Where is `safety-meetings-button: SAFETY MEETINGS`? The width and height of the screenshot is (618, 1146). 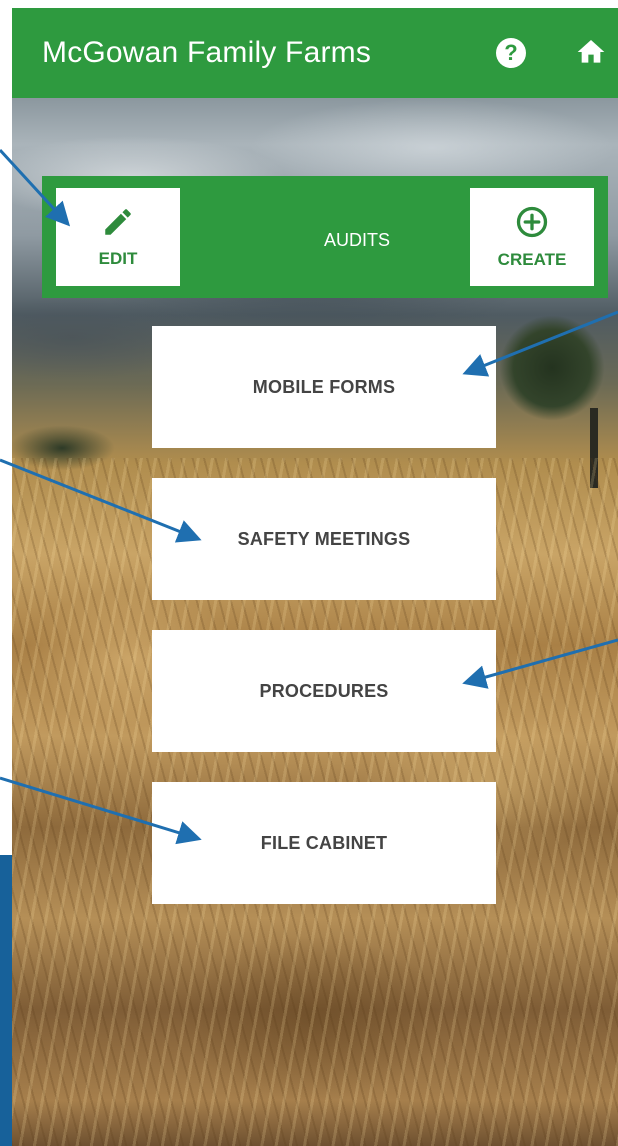
safety-meetings-button: SAFETY MEETINGS is located at coordinates (324, 539).